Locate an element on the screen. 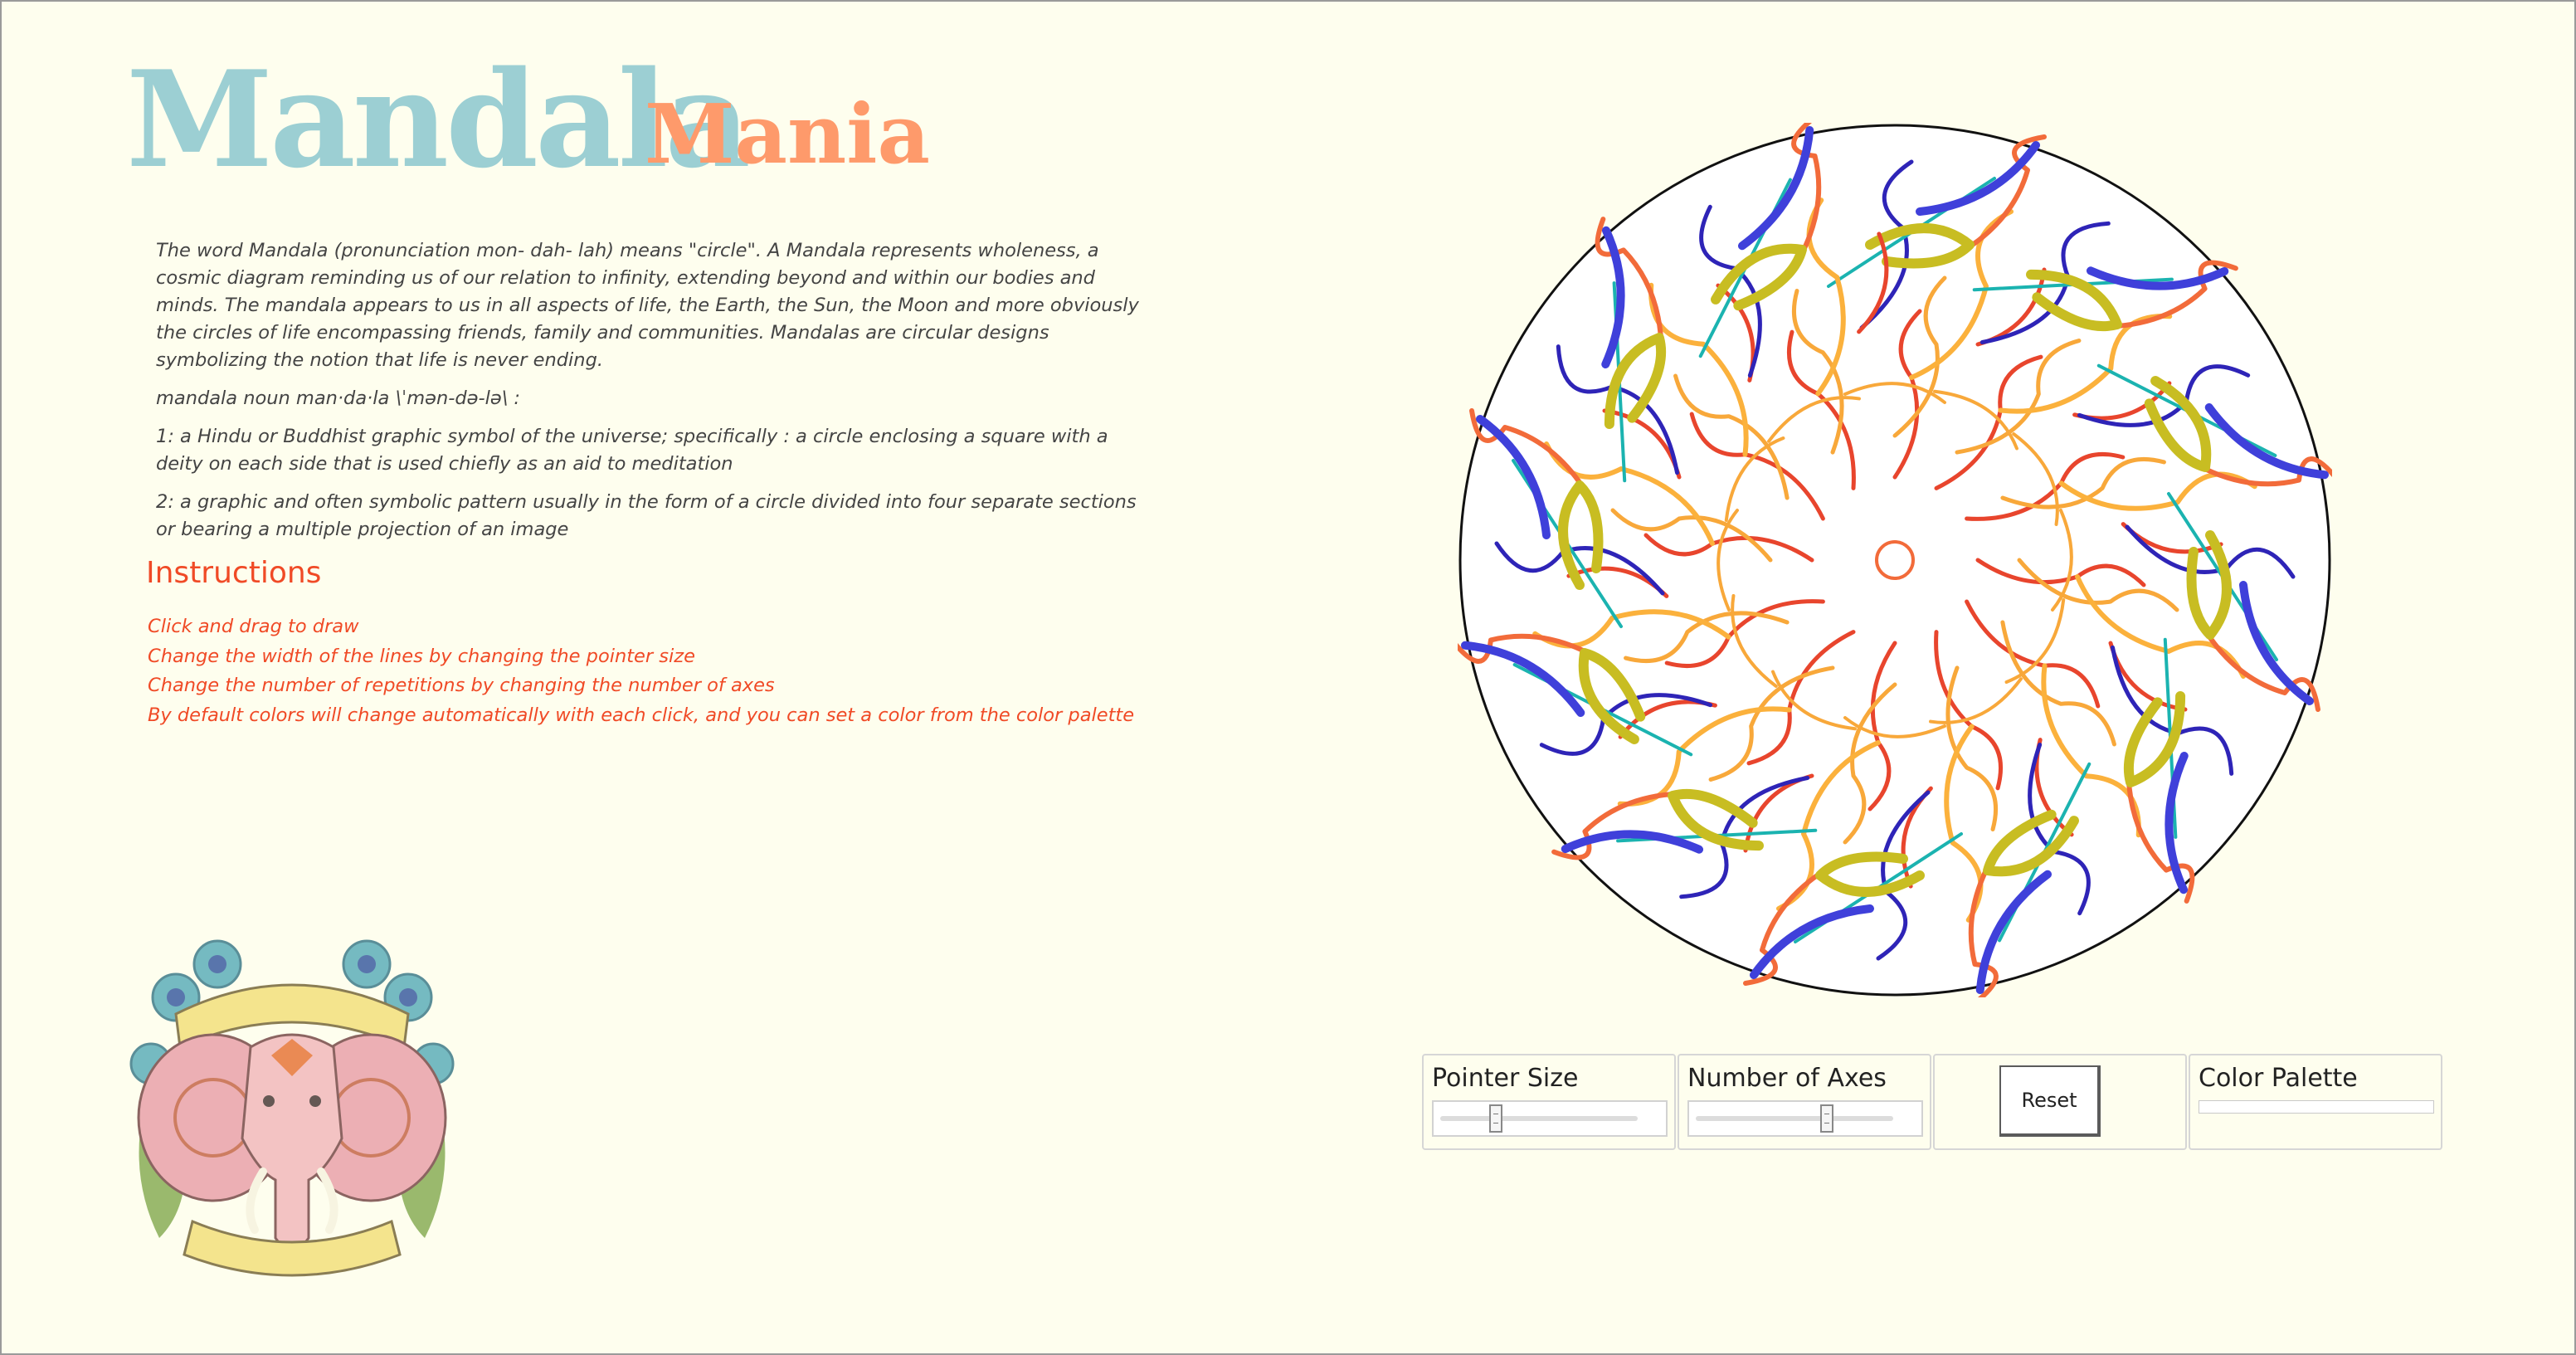  number-of-axes-control: Number of Axes is located at coordinates (1804, 1102).